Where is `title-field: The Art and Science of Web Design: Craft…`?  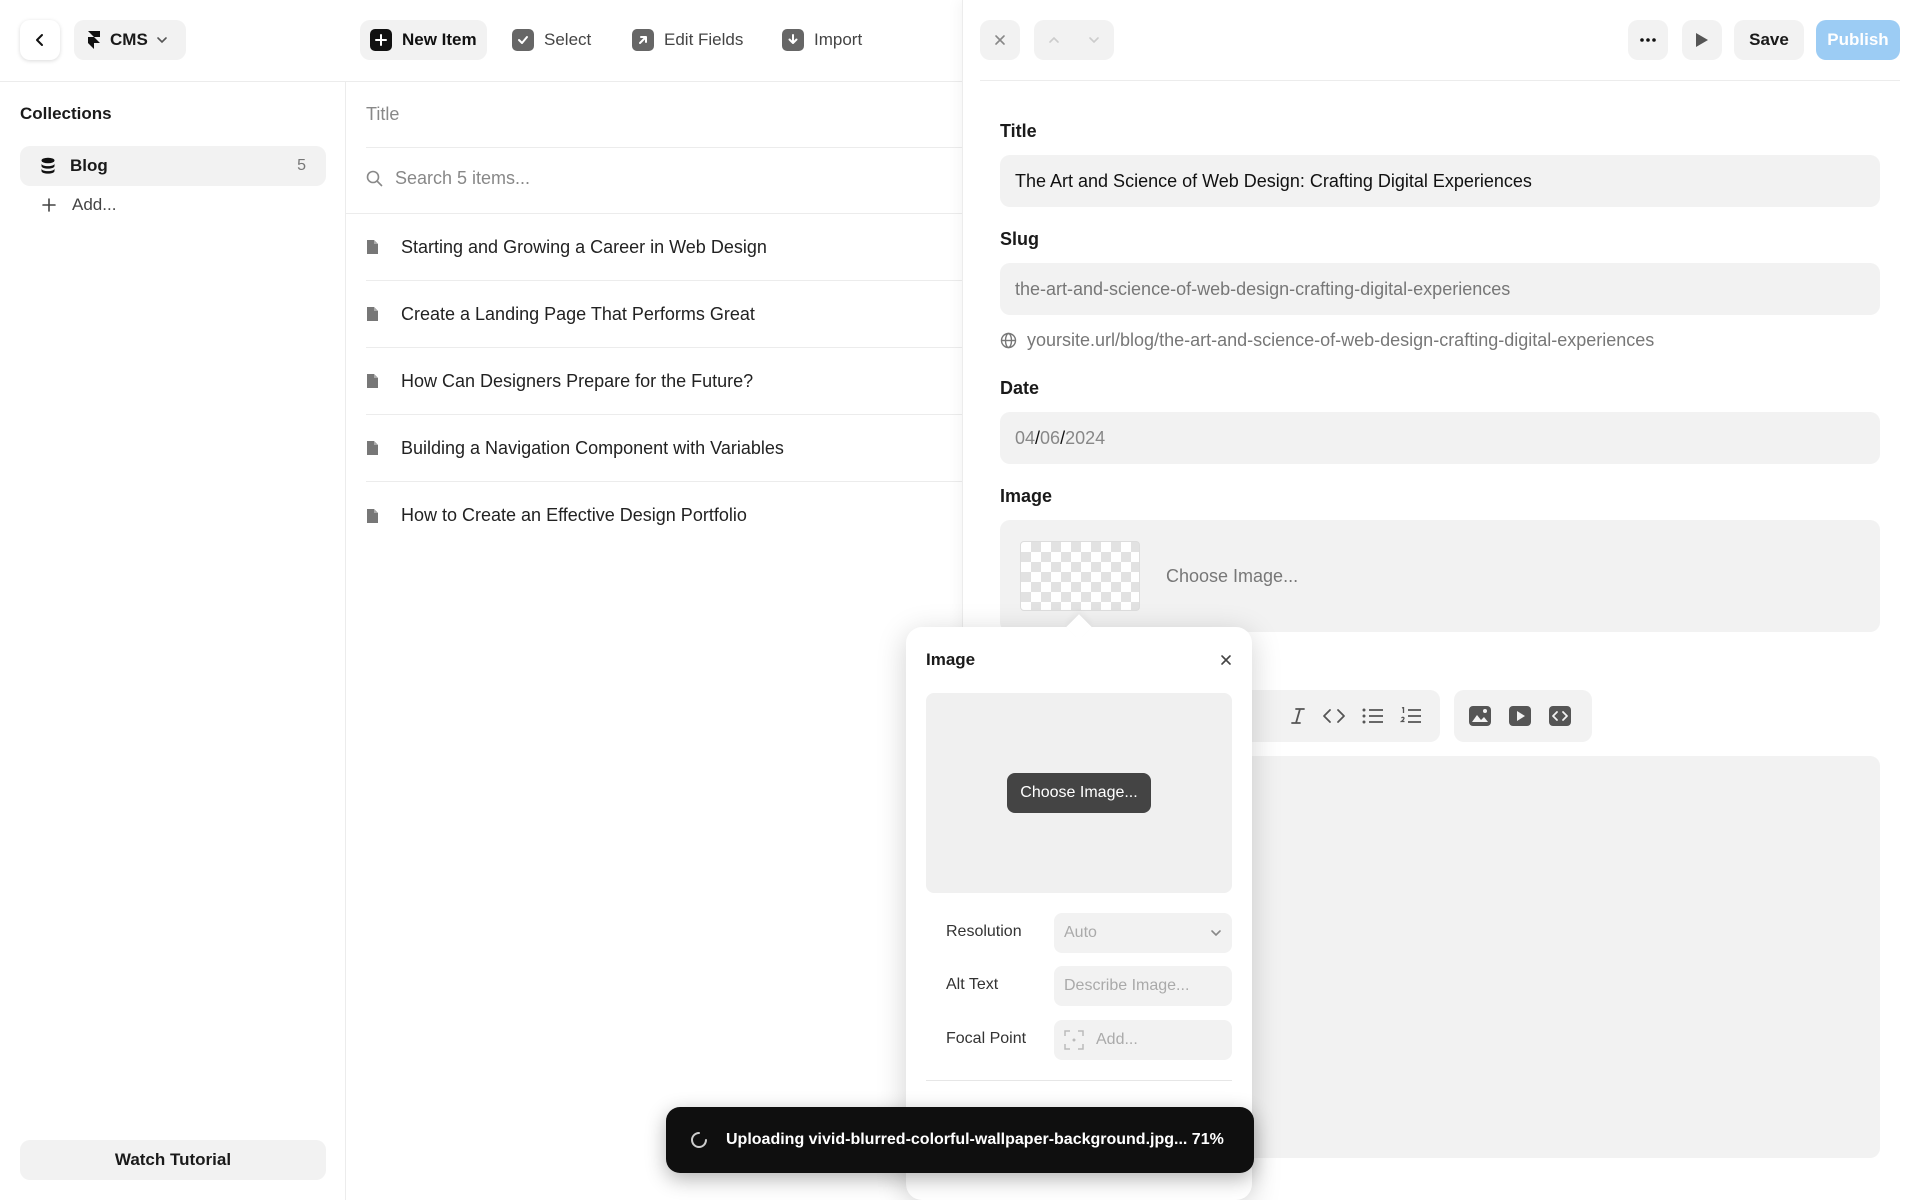 title-field: The Art and Science of Web Design: Craft… is located at coordinates (1440, 181).